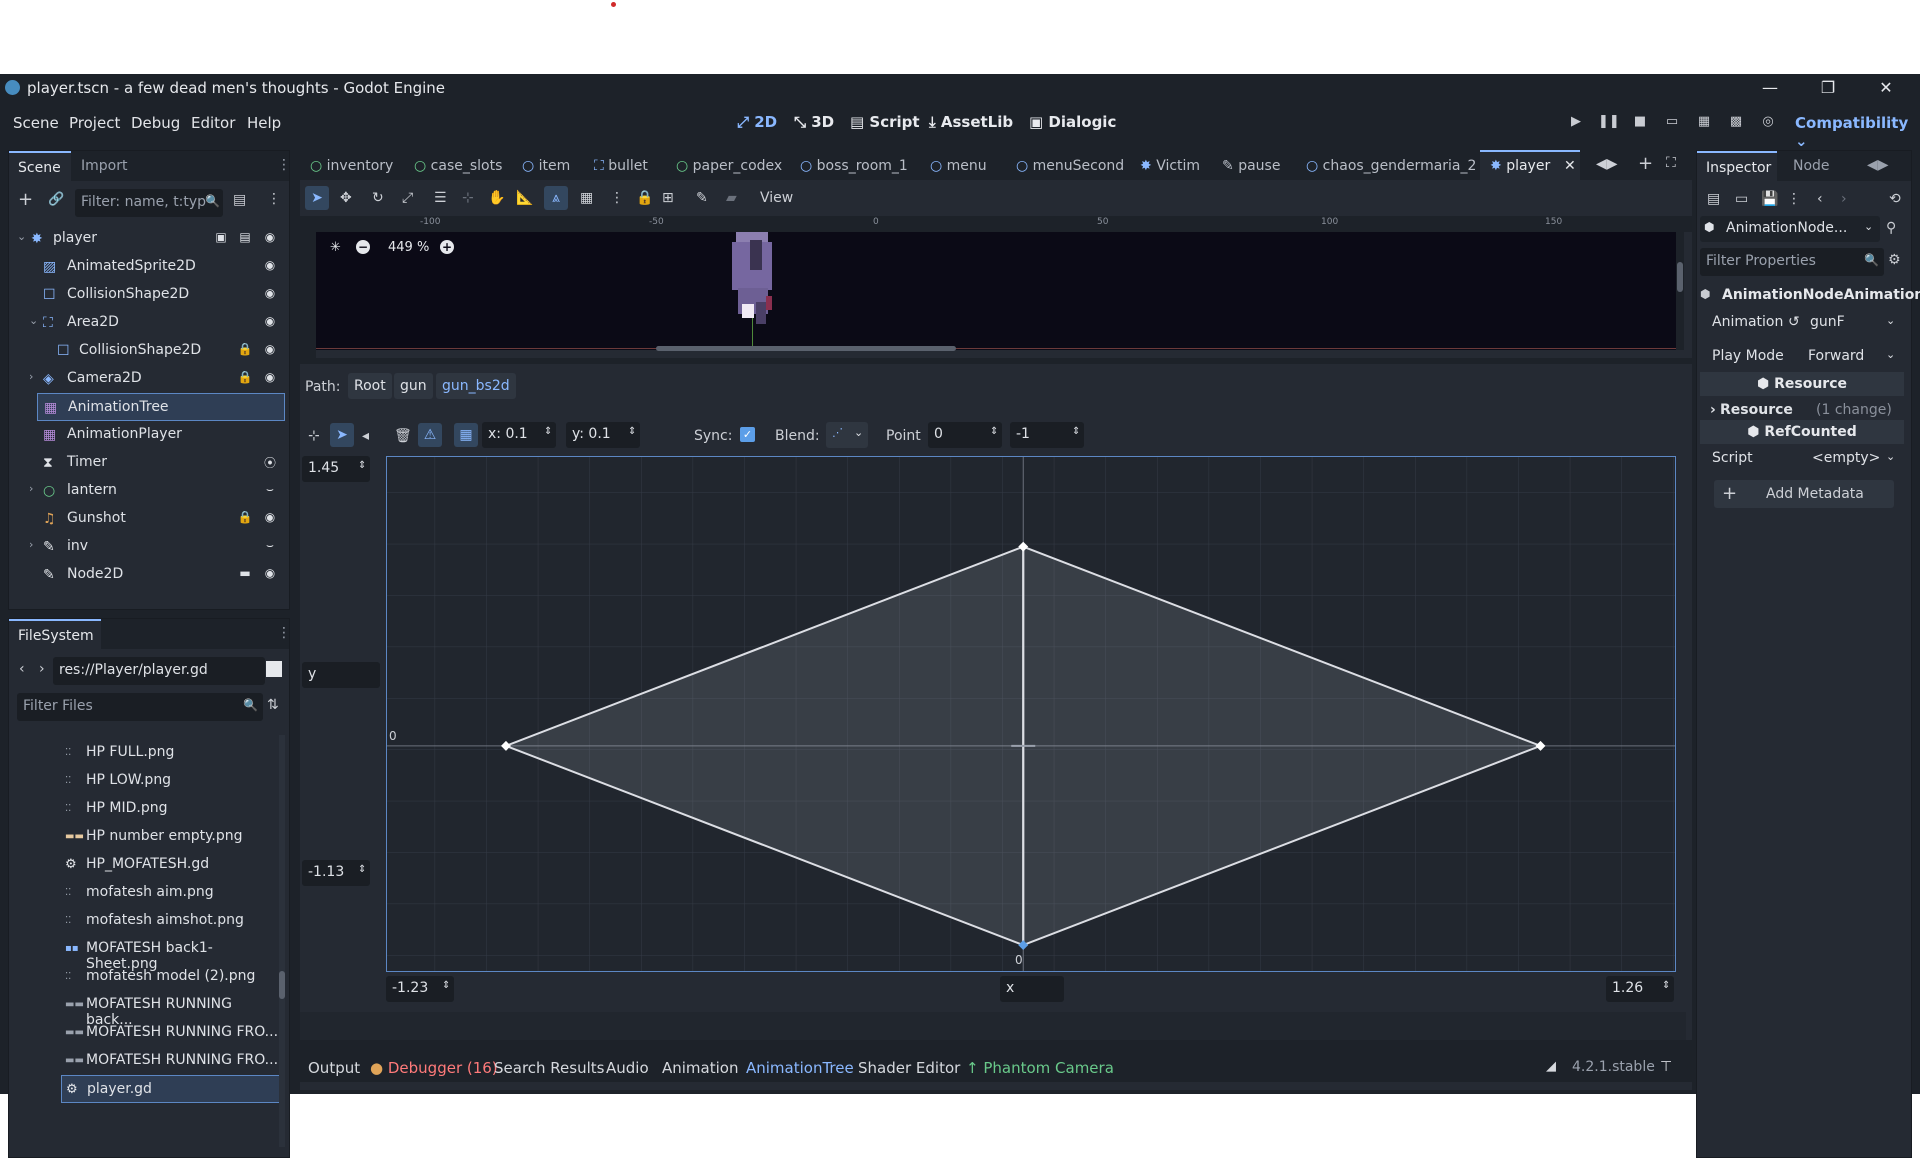  What do you see at coordinates (668, 198) in the screenshot?
I see `group-icon: ⊞` at bounding box center [668, 198].